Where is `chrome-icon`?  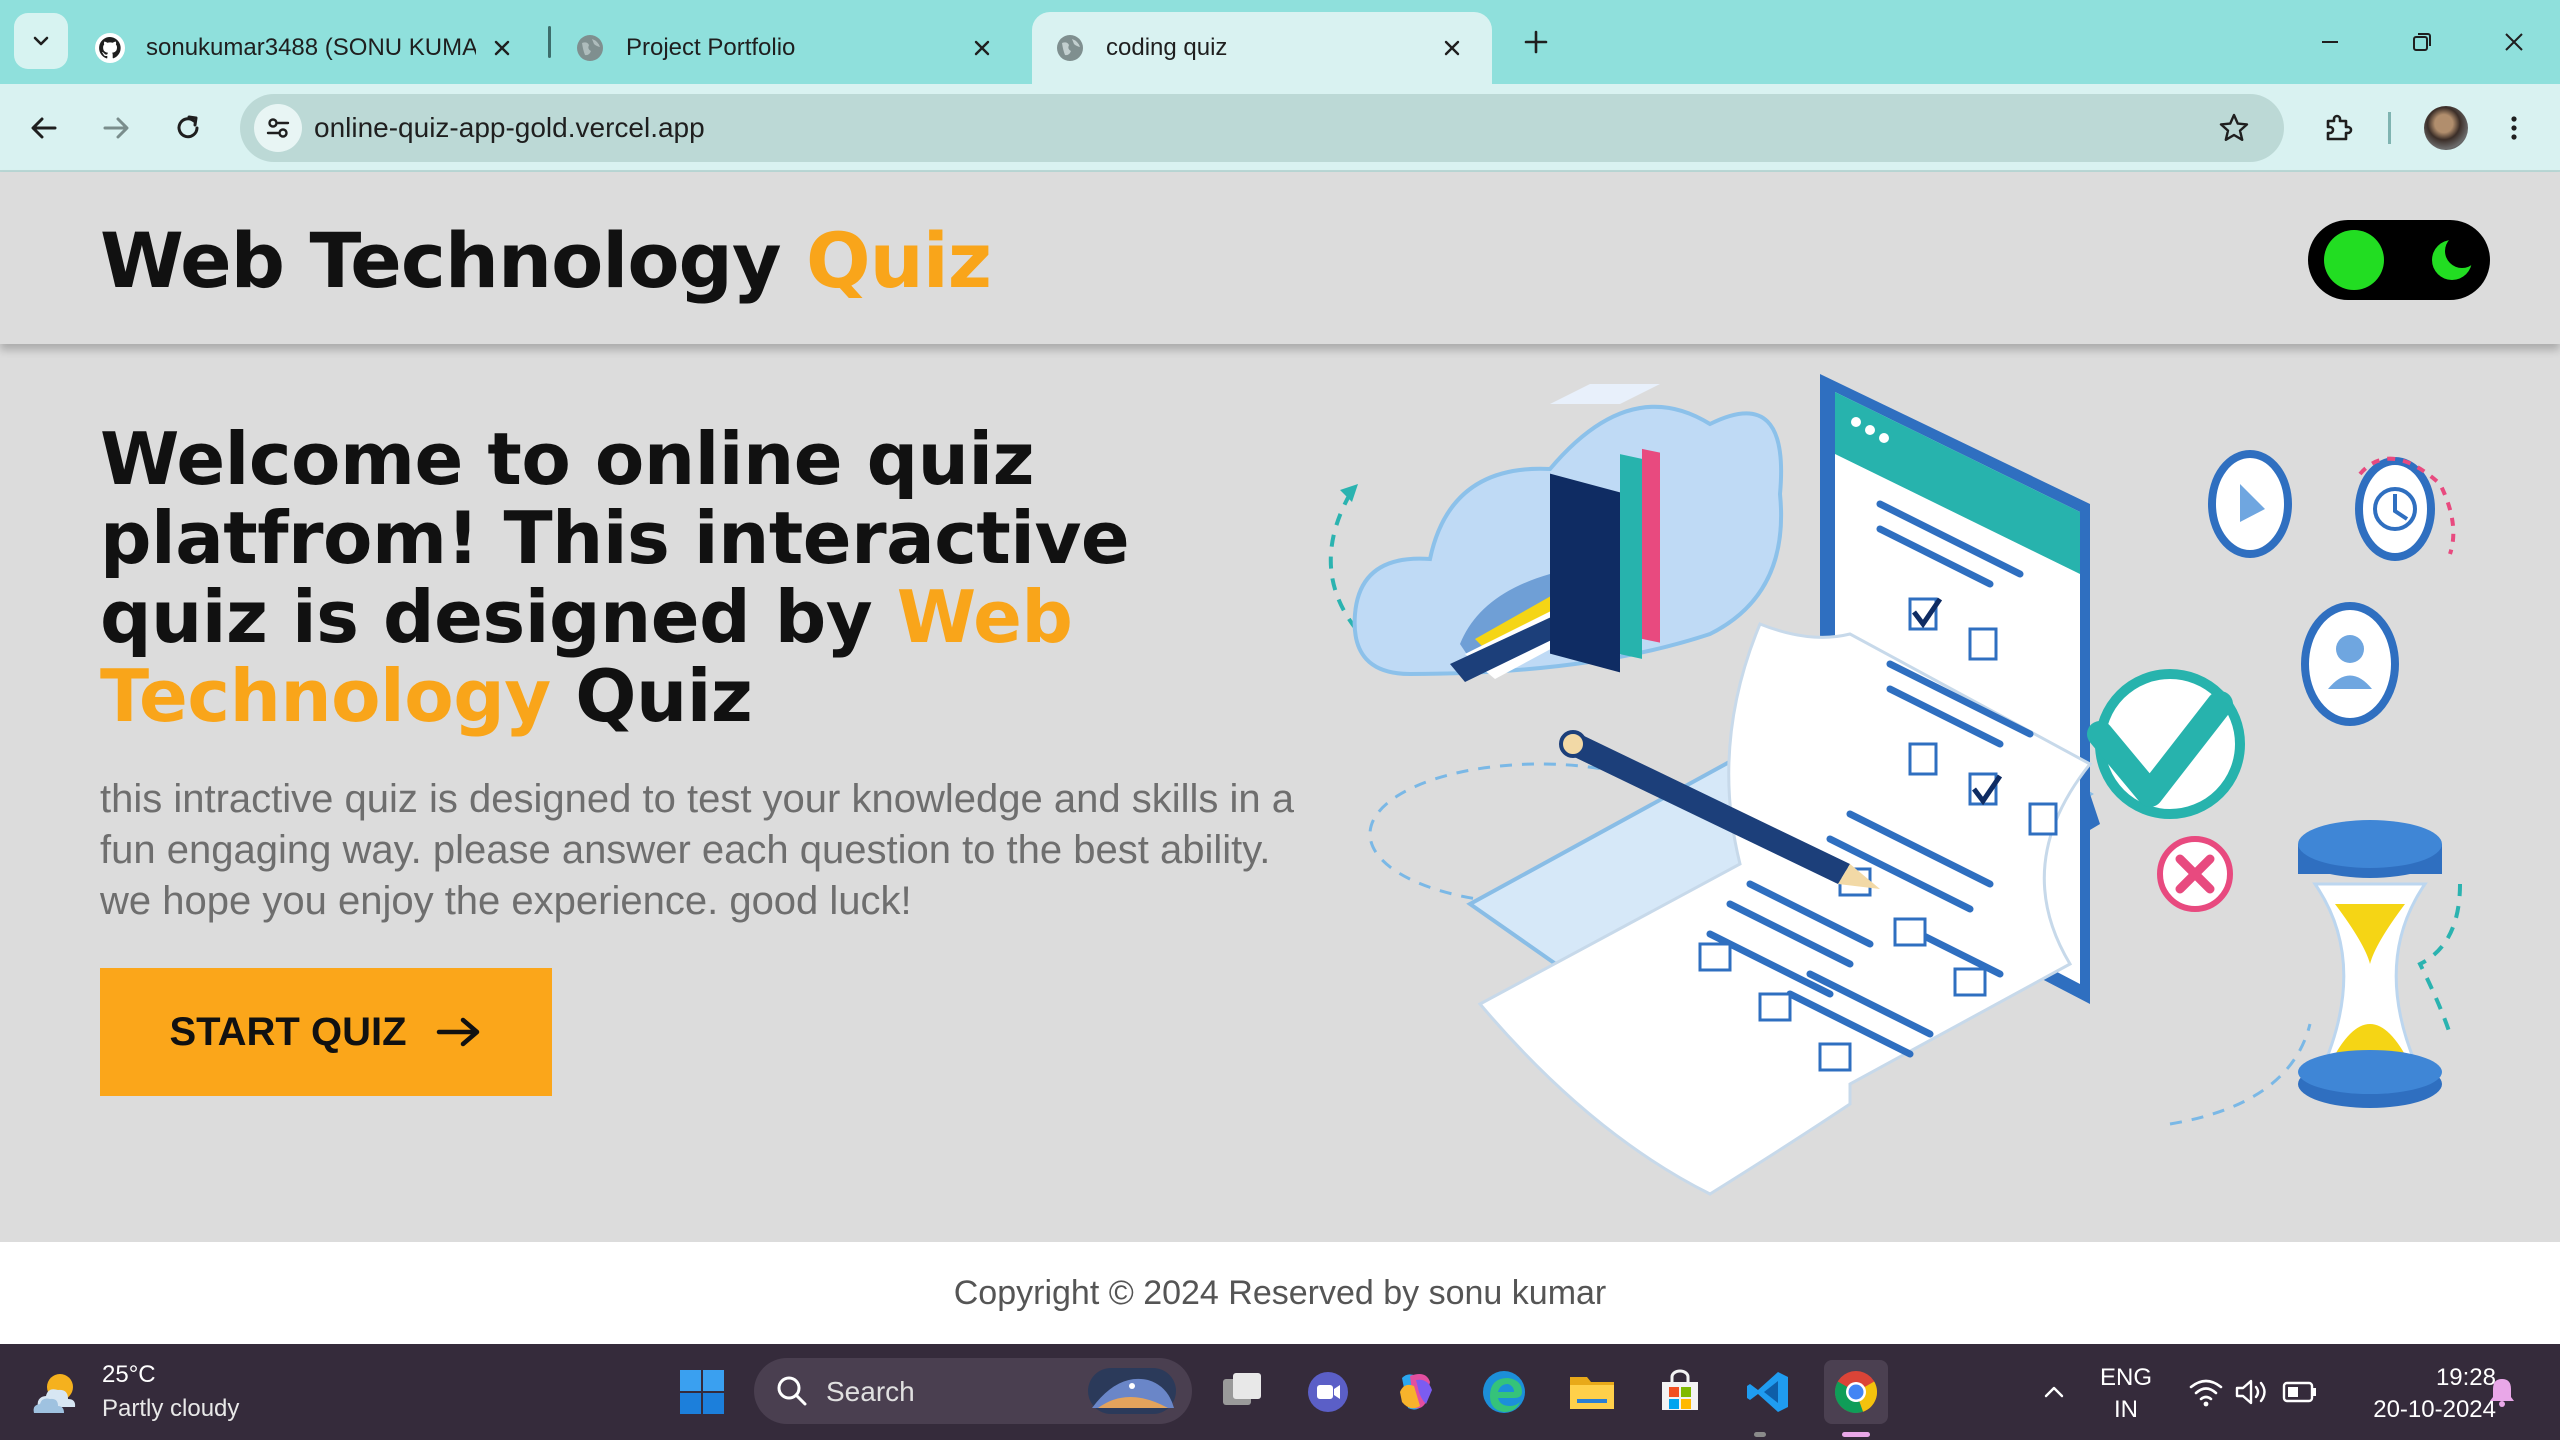 chrome-icon is located at coordinates (1856, 1392).